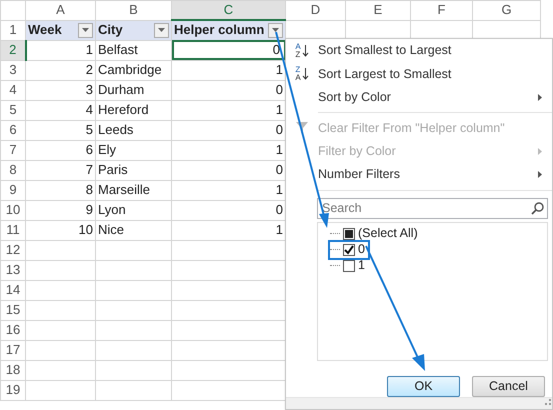 This screenshot has height=410, width=553. Describe the element at coordinates (134, 210) in the screenshot. I see `table-cell: Lyon` at that location.